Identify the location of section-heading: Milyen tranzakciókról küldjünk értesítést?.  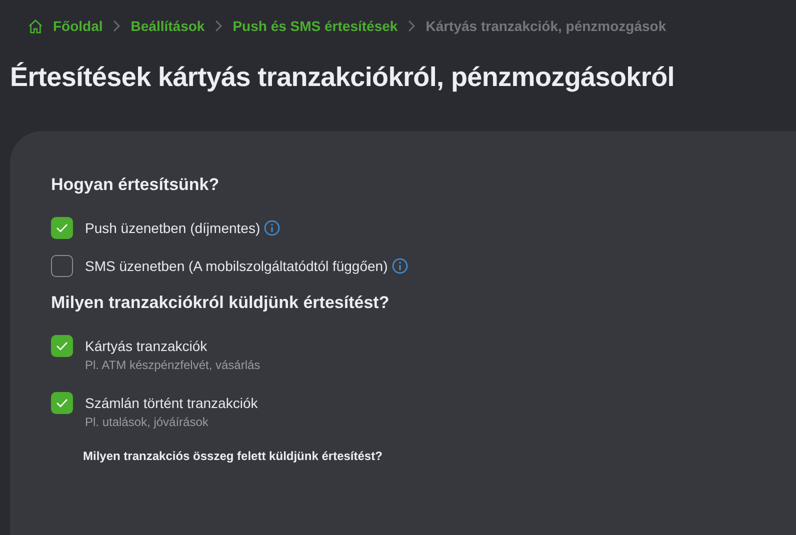
(220, 303).